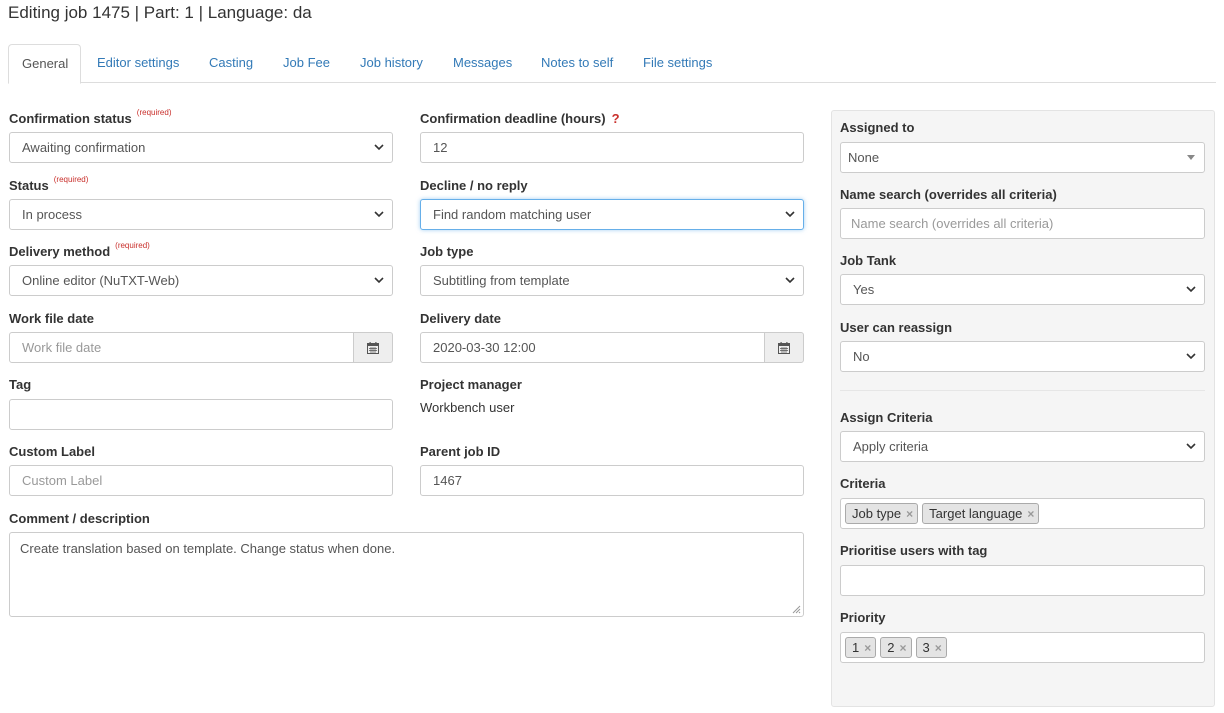 The height and width of the screenshot is (713, 1224). I want to click on resize-handle-icon, so click(796, 609).